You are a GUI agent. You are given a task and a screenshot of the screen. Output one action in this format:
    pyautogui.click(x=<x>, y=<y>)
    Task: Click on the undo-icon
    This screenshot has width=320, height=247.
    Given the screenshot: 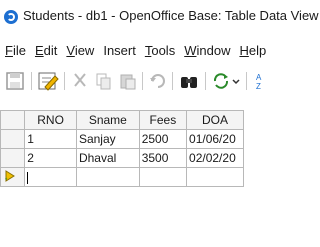 What is the action you would take?
    pyautogui.click(x=158, y=81)
    